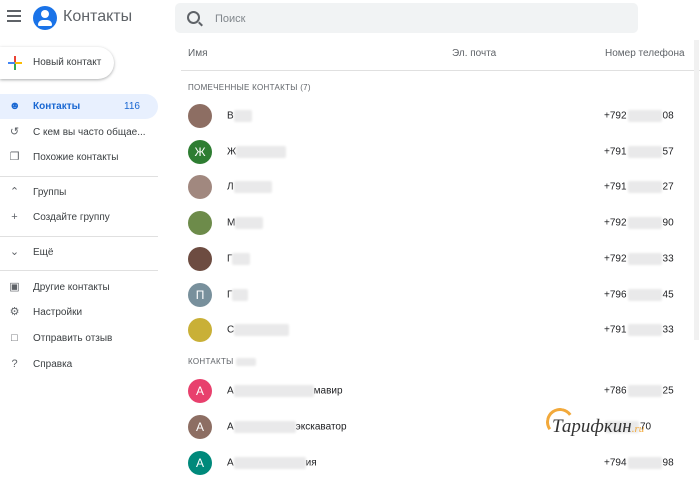 The image size is (700, 487). I want to click on contact-phone: +794 98, so click(639, 463).